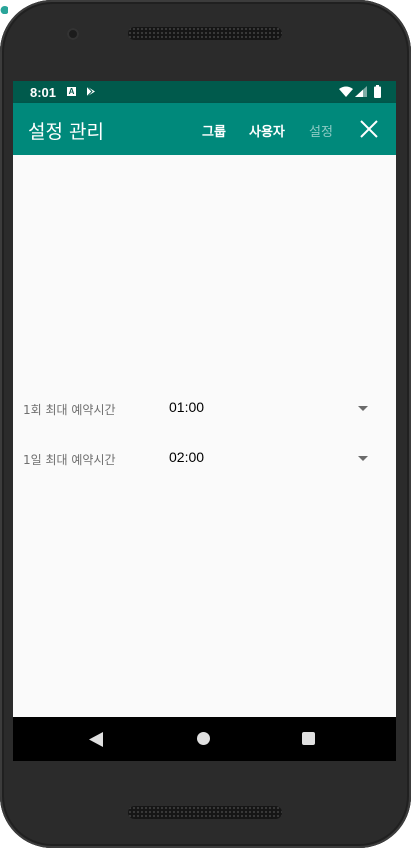 The width and height of the screenshot is (411, 848). I want to click on close-icon, so click(369, 129).